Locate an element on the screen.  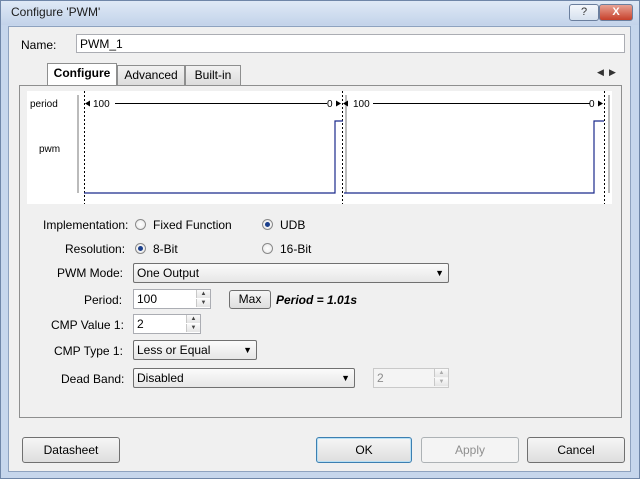
window-title: Configure 'PWM' is located at coordinates (56, 12).